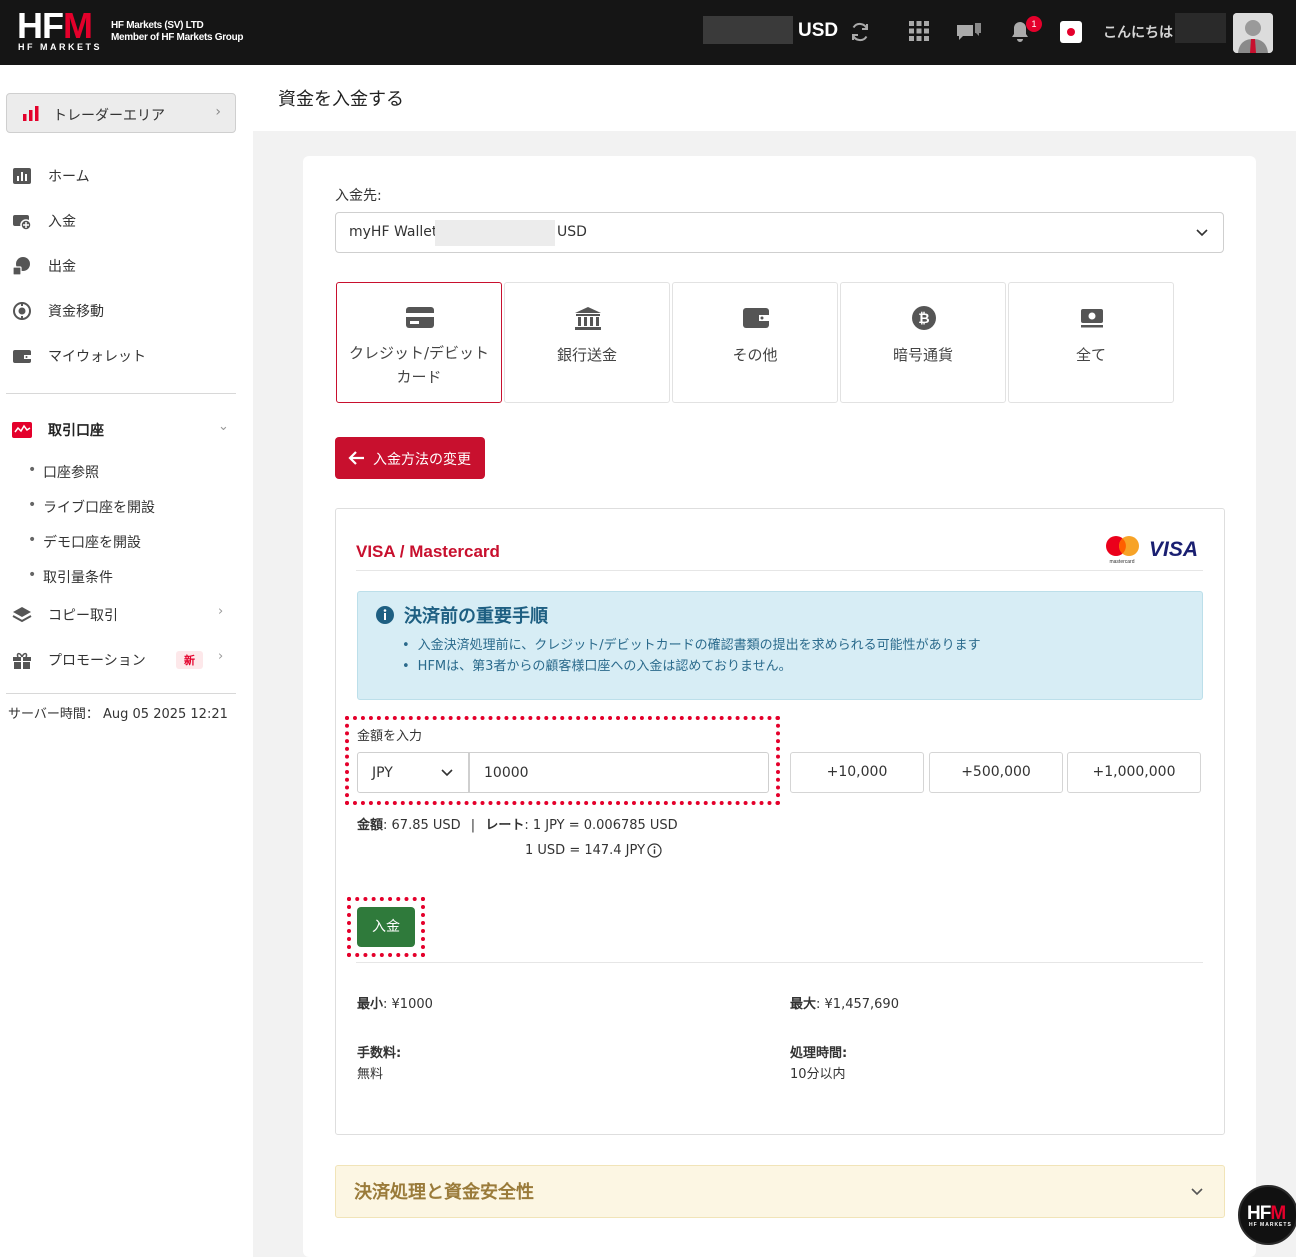 The width and height of the screenshot is (1296, 1257). I want to click on japan-flag-icon, so click(1071, 32).